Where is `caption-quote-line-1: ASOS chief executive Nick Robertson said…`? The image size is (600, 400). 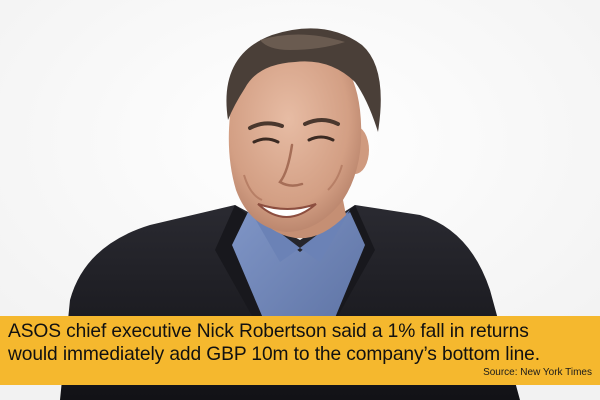 caption-quote-line-1: ASOS chief executive Nick Robertson said… is located at coordinates (268, 331).